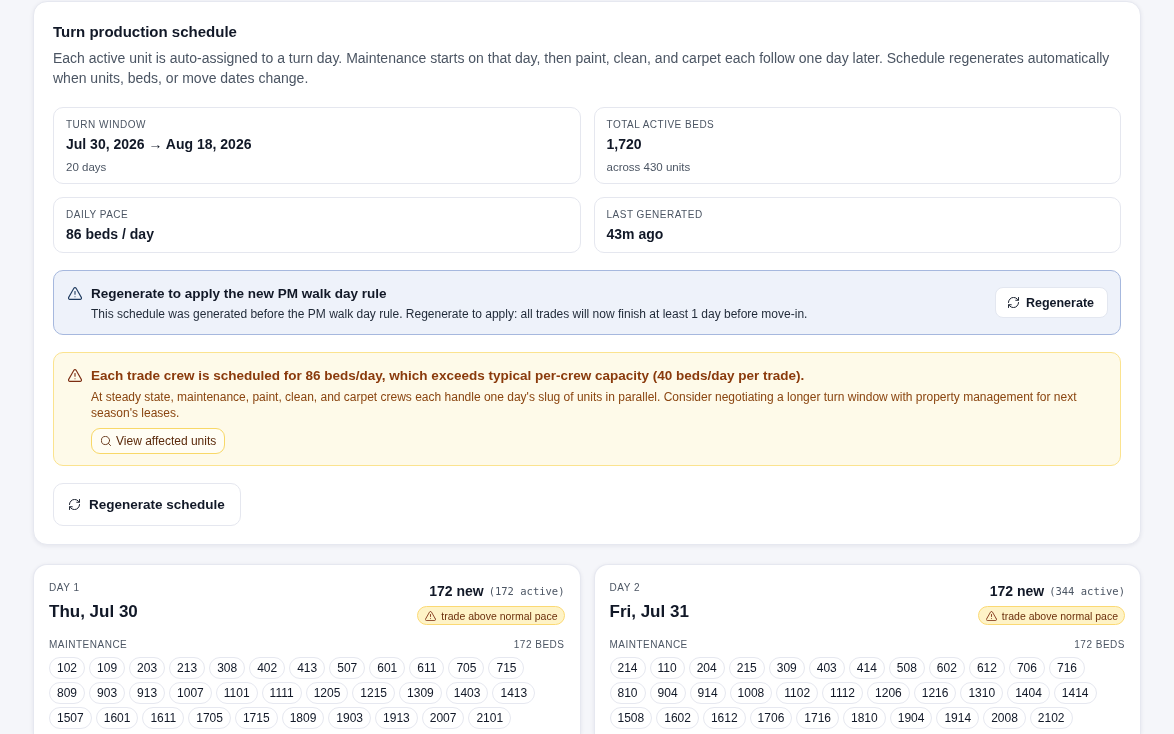 The image size is (1174, 734). What do you see at coordinates (387, 668) in the screenshot?
I see `unit-tag: 601` at bounding box center [387, 668].